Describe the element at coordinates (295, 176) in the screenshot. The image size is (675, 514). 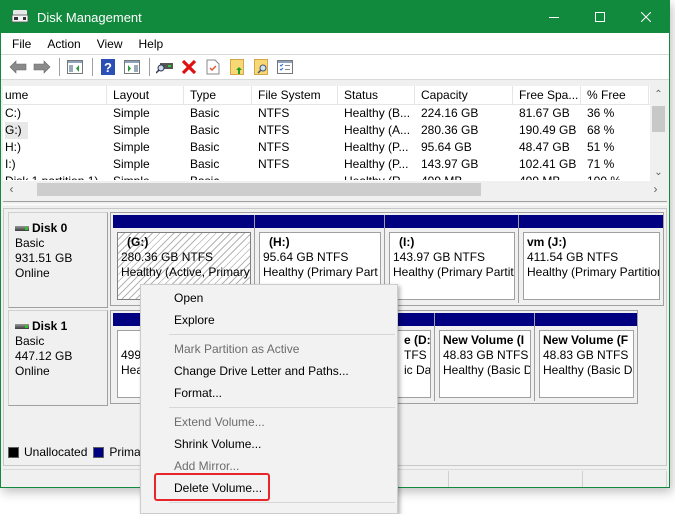
I see `cell-file-system` at that location.